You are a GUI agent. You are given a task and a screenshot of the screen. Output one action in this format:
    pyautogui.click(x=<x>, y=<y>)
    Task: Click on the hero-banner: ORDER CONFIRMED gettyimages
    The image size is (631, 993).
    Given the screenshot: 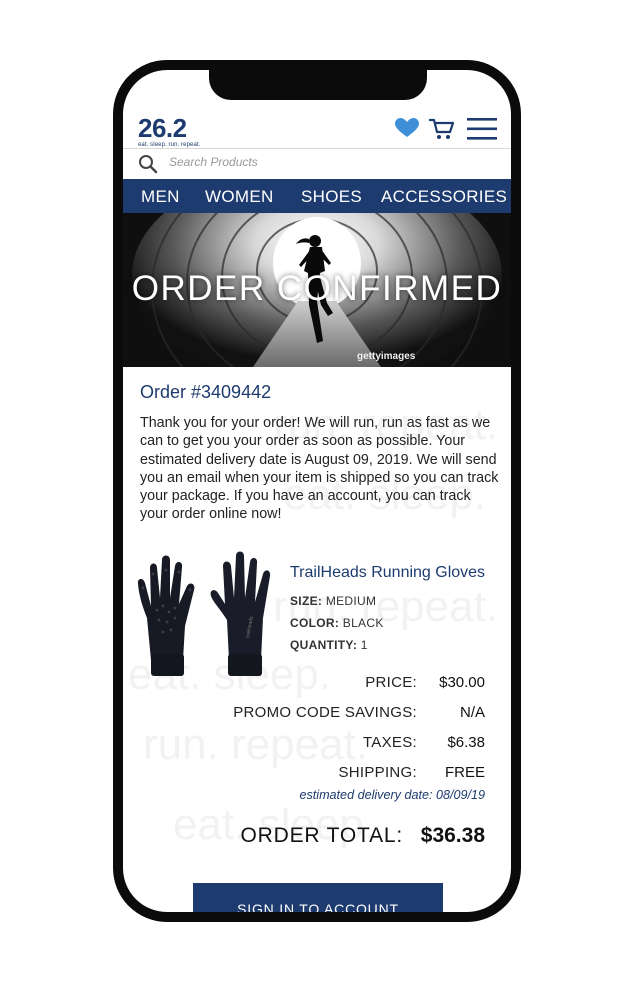 What is the action you would take?
    pyautogui.click(x=317, y=290)
    